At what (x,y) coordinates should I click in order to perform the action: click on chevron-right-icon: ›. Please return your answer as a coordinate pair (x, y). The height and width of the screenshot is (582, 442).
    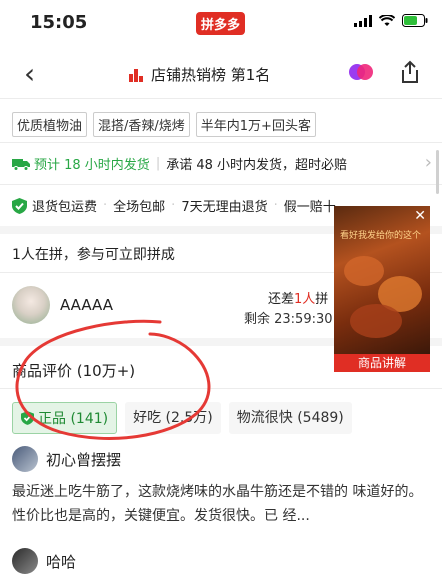
    Looking at the image, I should click on (428, 162).